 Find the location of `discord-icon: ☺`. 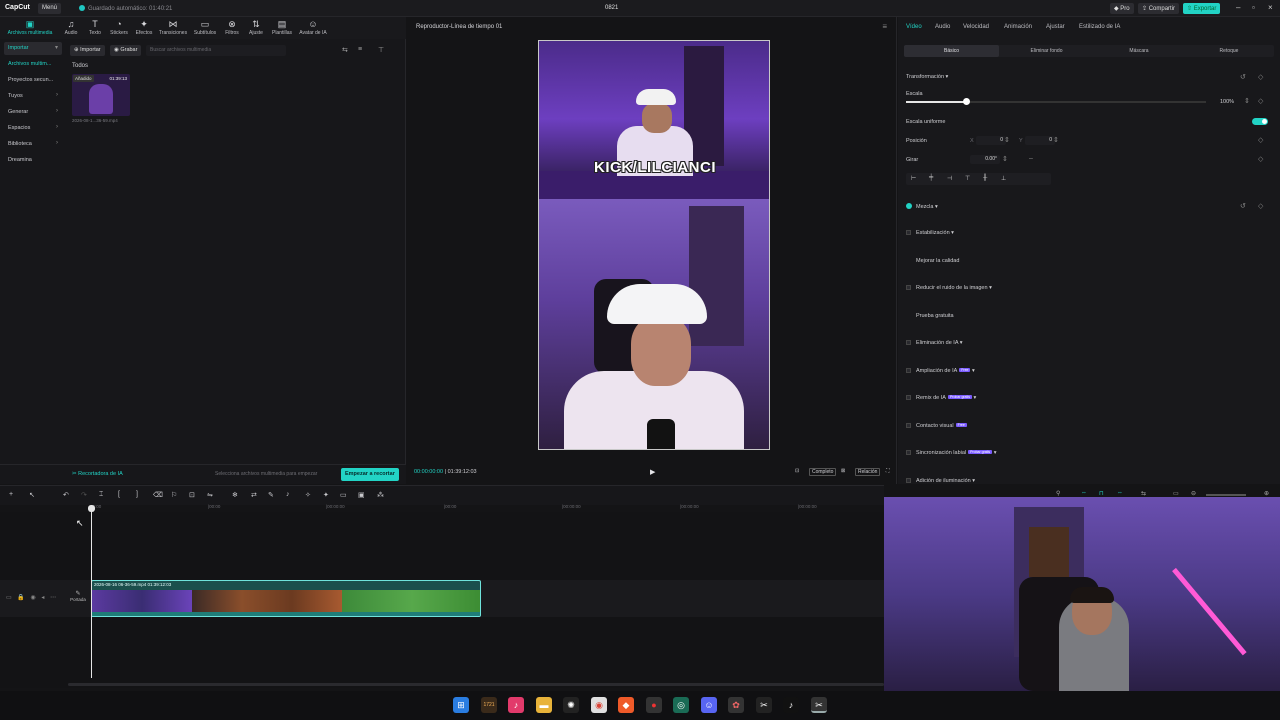

discord-icon: ☺ is located at coordinates (709, 705).